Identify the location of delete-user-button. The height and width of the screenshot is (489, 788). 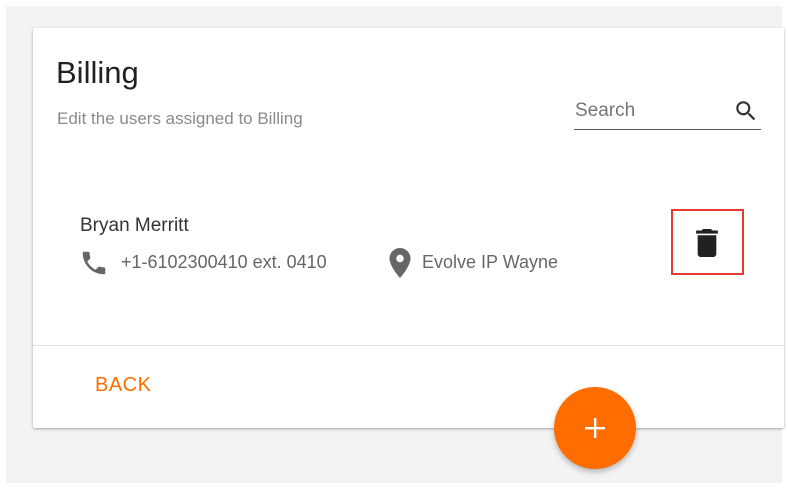
(707, 242).